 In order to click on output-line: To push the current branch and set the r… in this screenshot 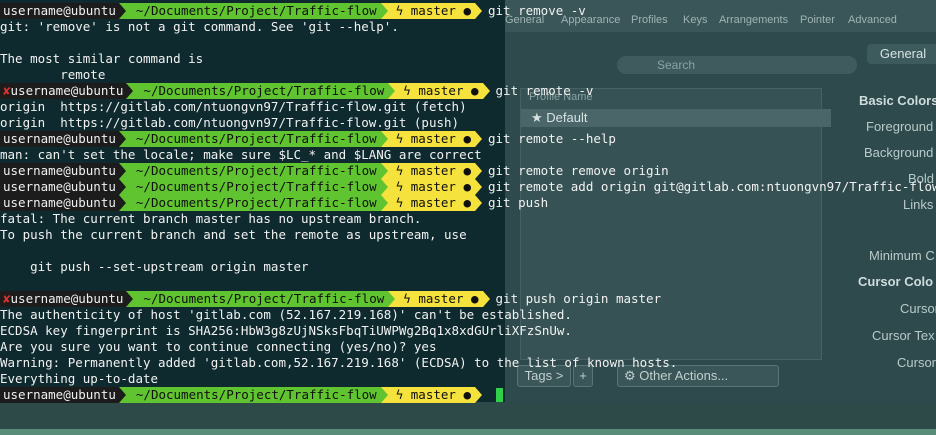, I will do `click(233, 235)`.